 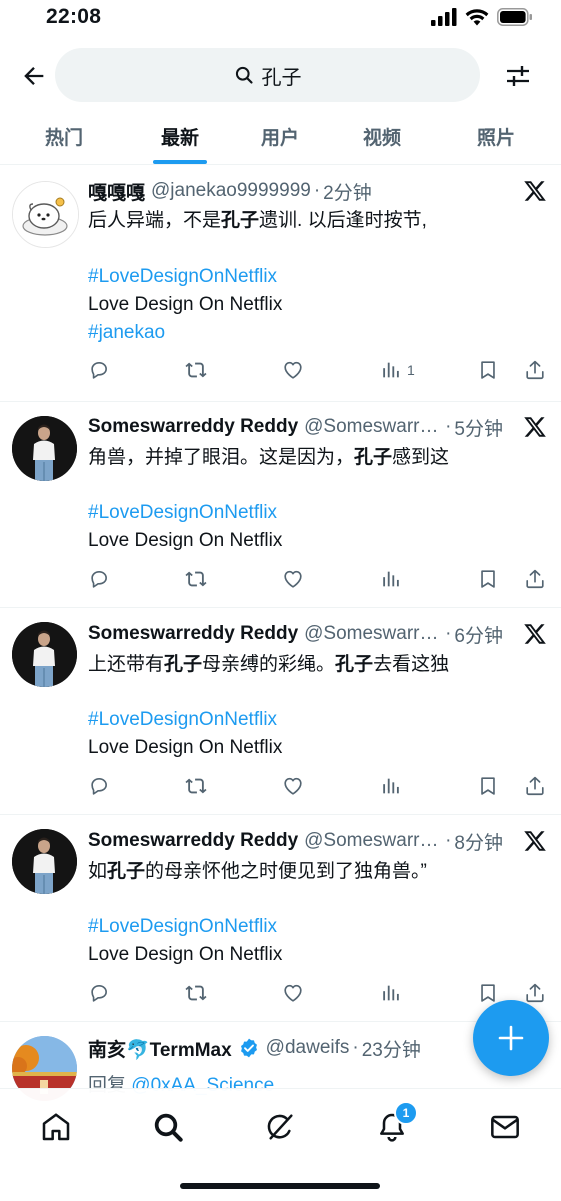 I want to click on tweet-text: 角兽，并掉了眼泪。这是因为，孔子感到这, so click(x=269, y=457).